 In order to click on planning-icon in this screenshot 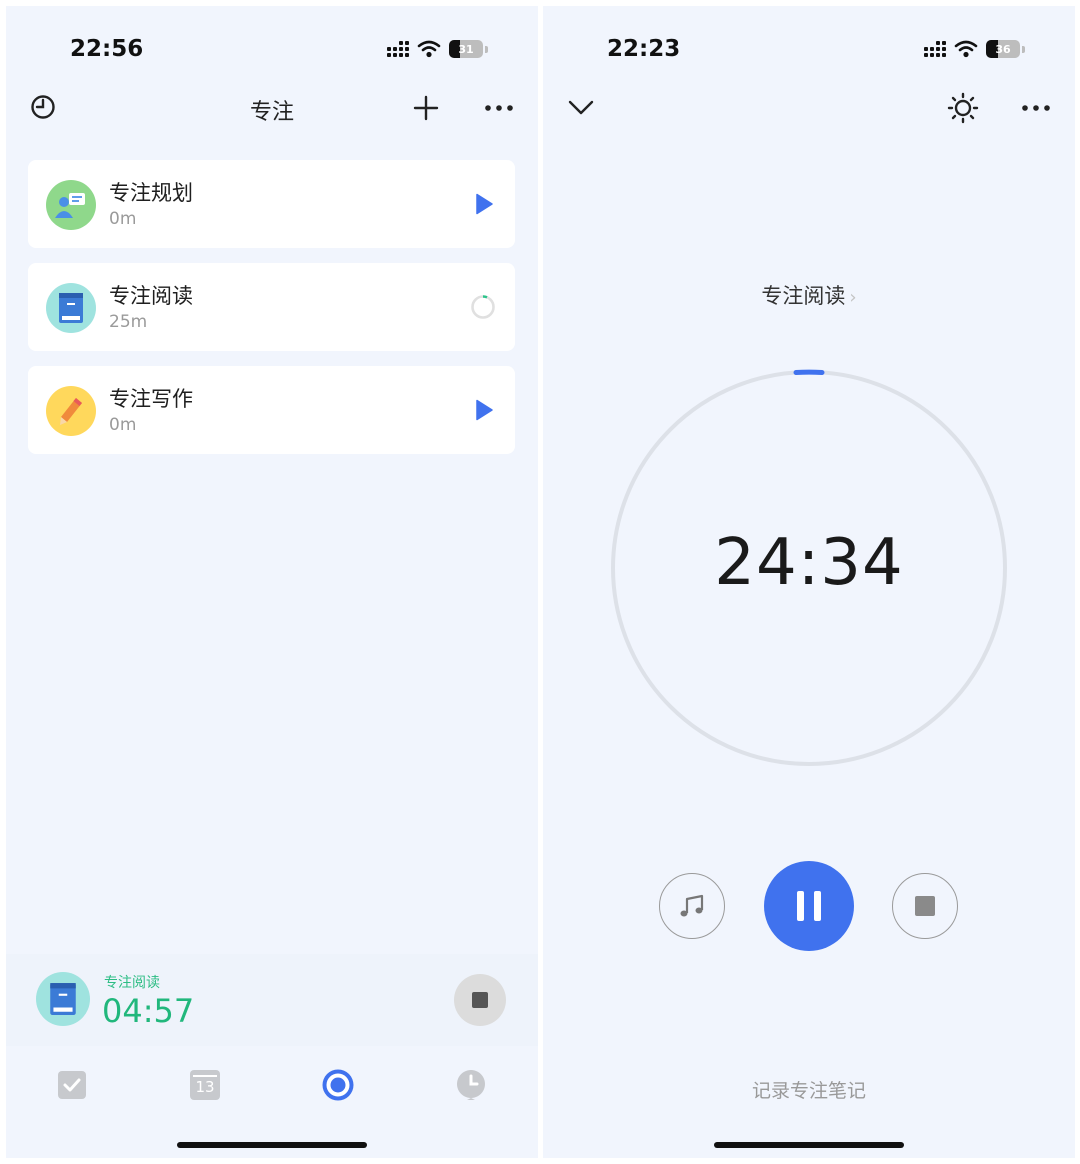, I will do `click(71, 205)`.